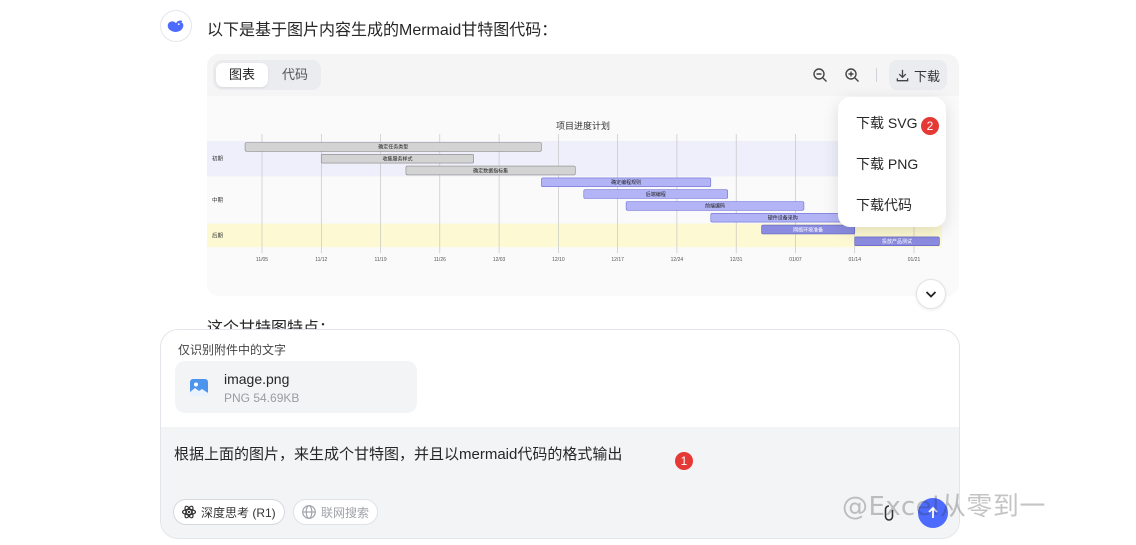 The image size is (1136, 545). I want to click on gantt-task-label: 网络环境准备, so click(808, 229).